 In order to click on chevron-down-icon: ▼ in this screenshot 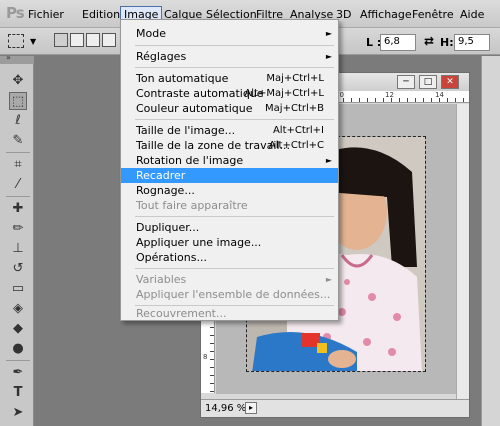, I will do `click(33, 41)`.